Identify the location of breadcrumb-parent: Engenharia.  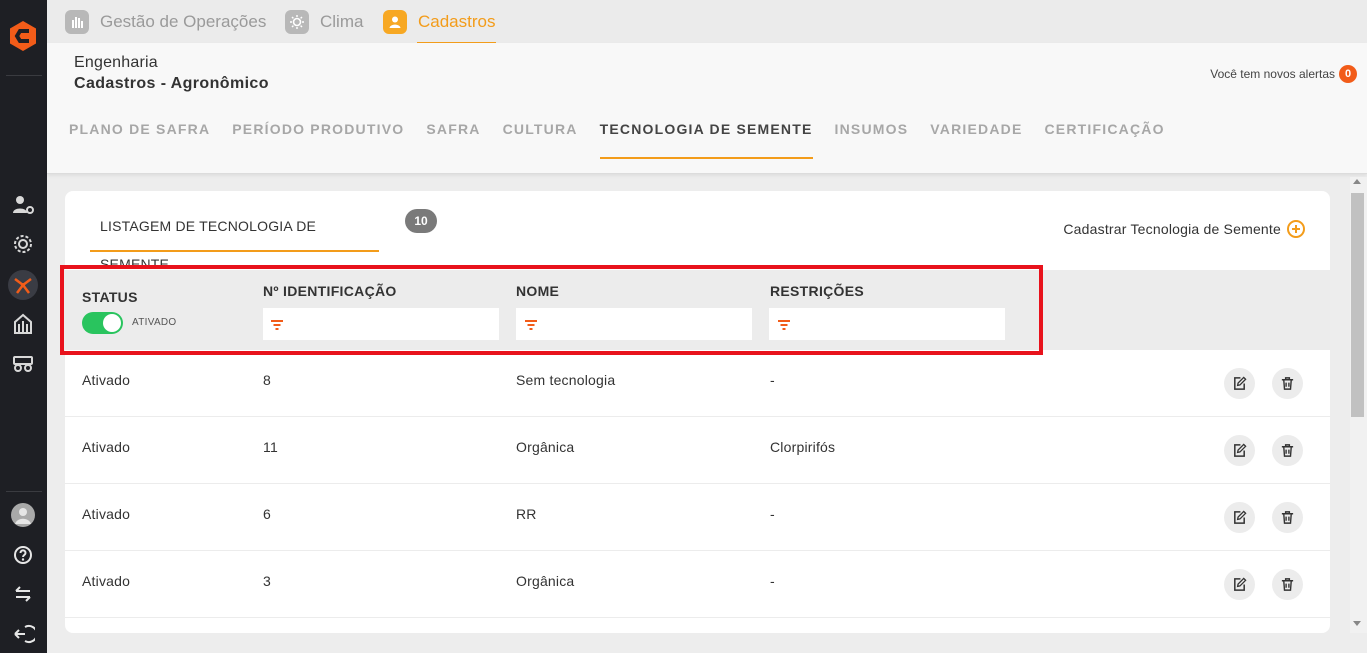
(116, 63).